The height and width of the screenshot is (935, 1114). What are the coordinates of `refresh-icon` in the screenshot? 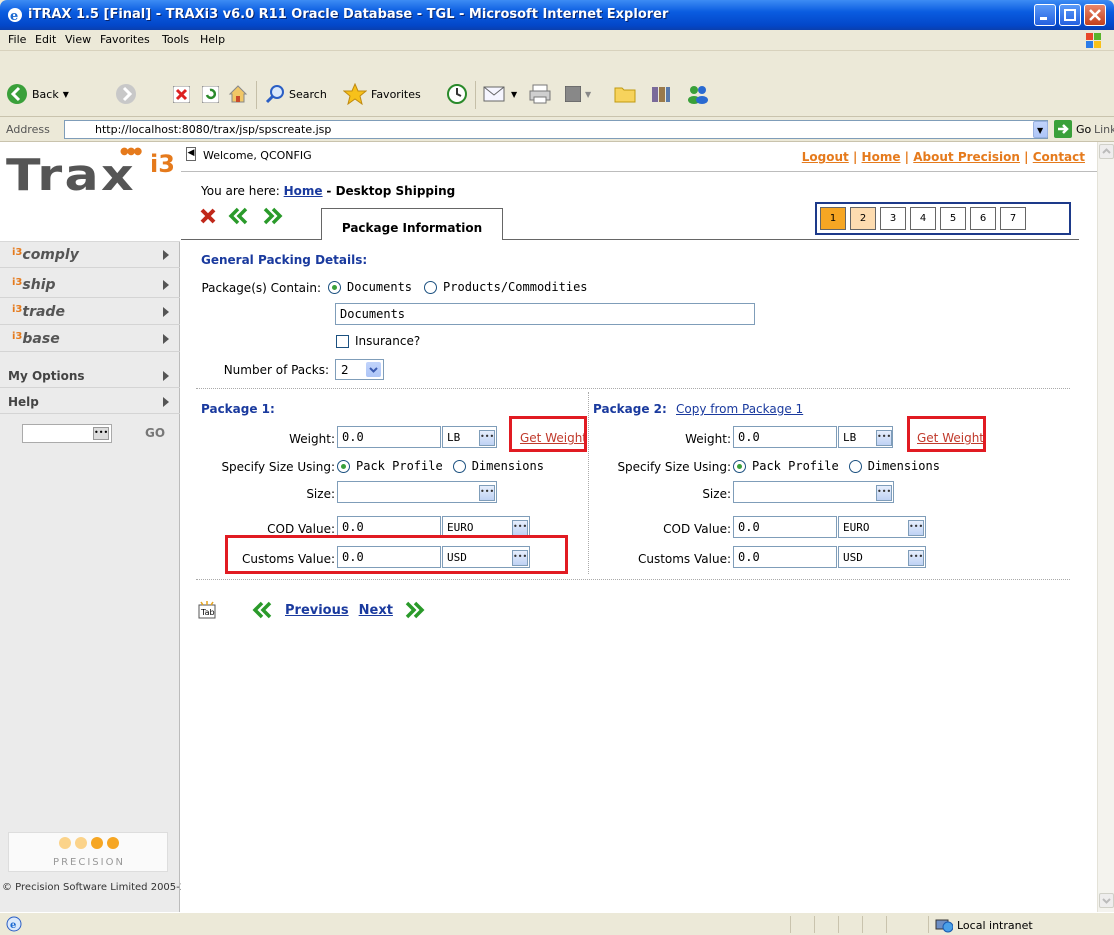 It's located at (210, 94).